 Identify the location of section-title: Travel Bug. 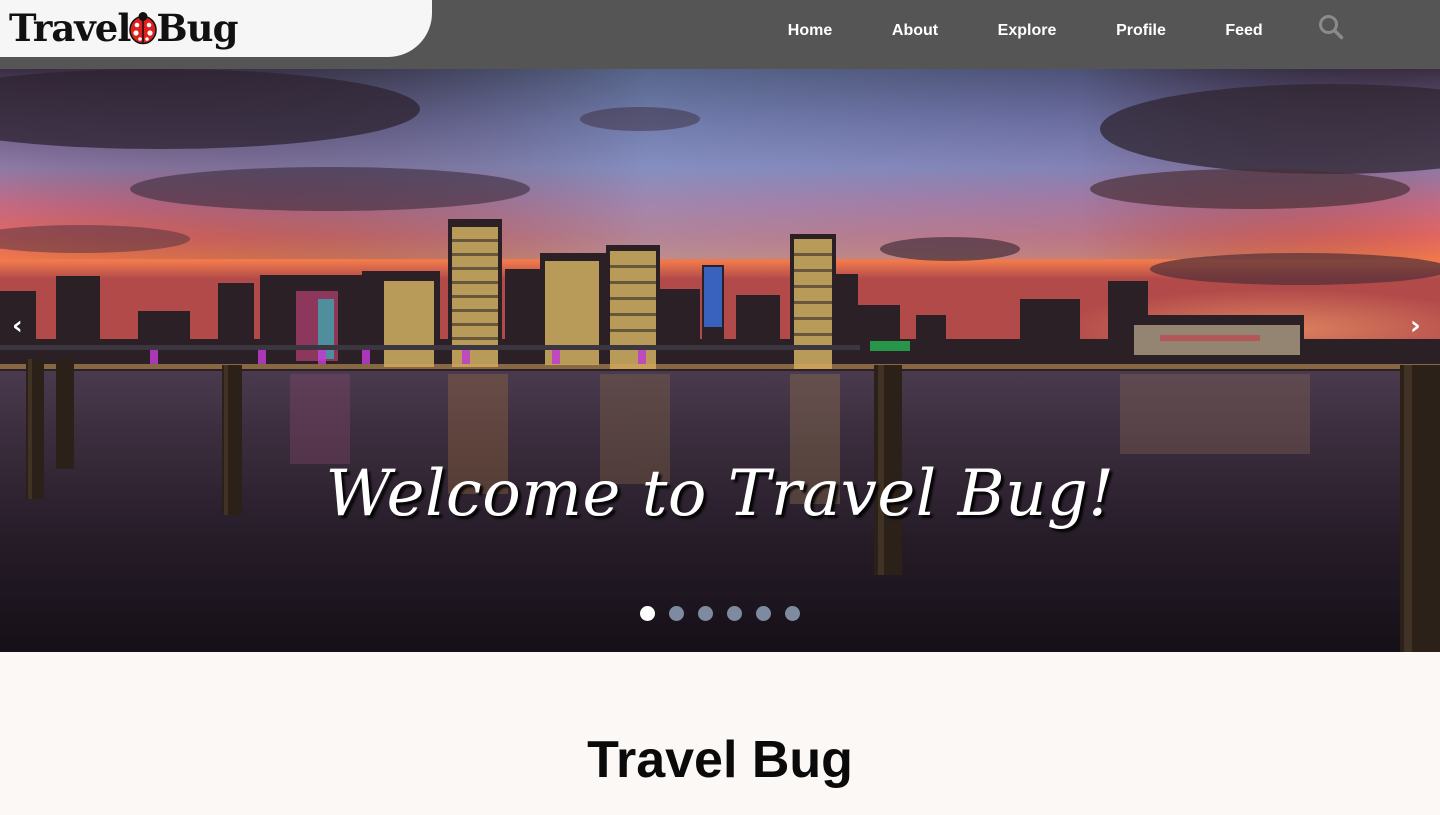
(720, 760).